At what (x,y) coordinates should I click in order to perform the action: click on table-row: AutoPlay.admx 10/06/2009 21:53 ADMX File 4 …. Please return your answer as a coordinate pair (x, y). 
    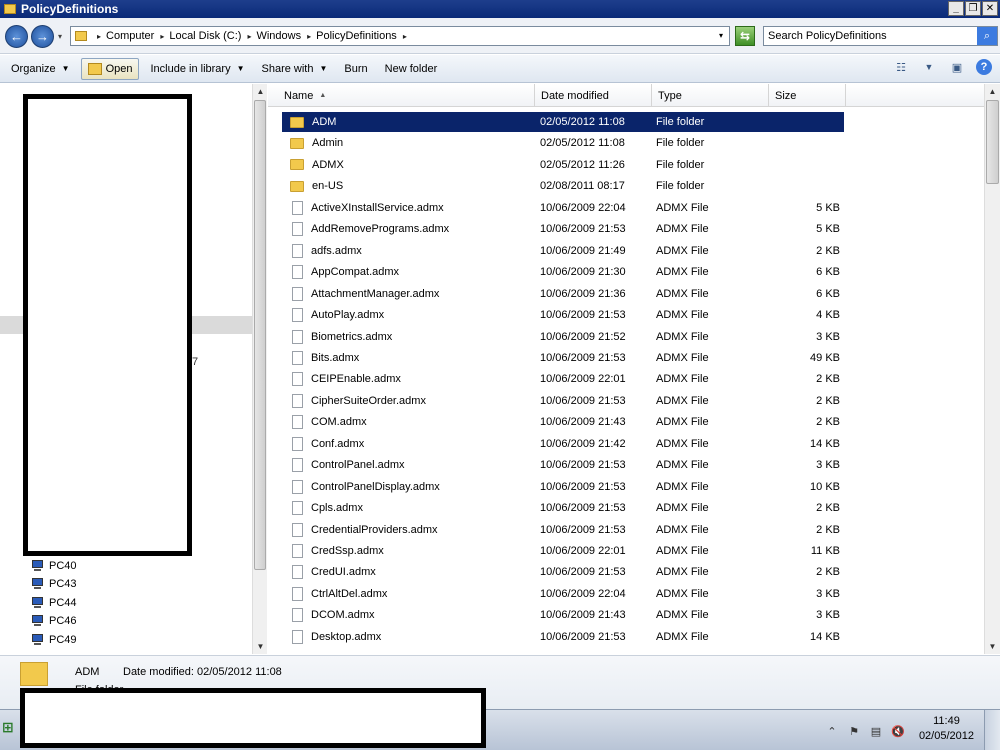
    Looking at the image, I should click on (563, 315).